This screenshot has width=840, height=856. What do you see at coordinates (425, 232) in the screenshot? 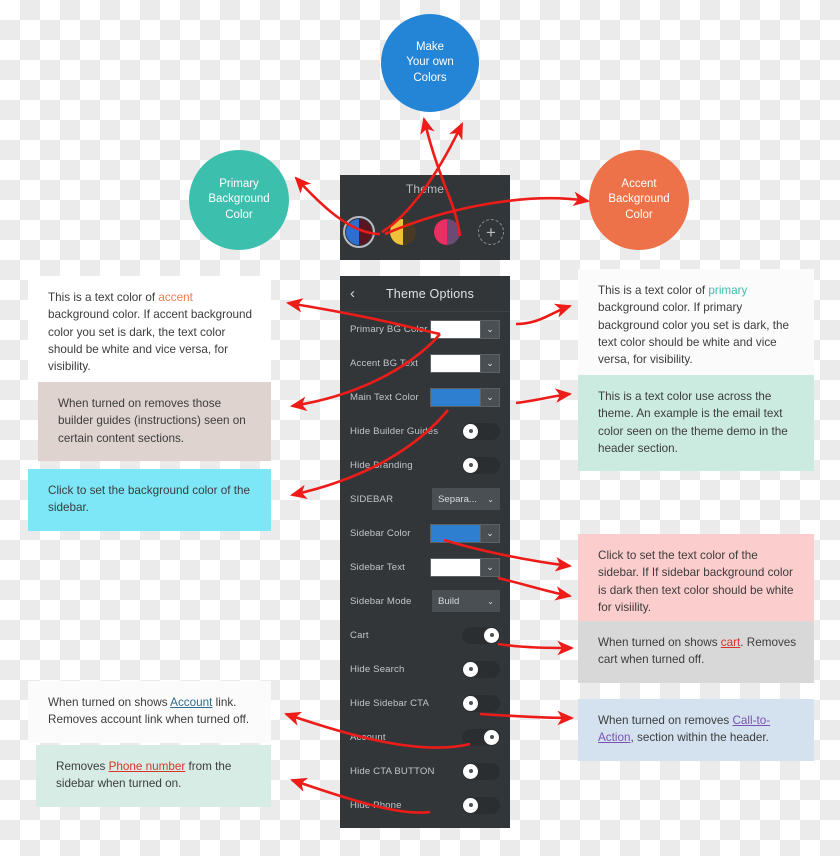
I see `theme-swatch-list: +` at bounding box center [425, 232].